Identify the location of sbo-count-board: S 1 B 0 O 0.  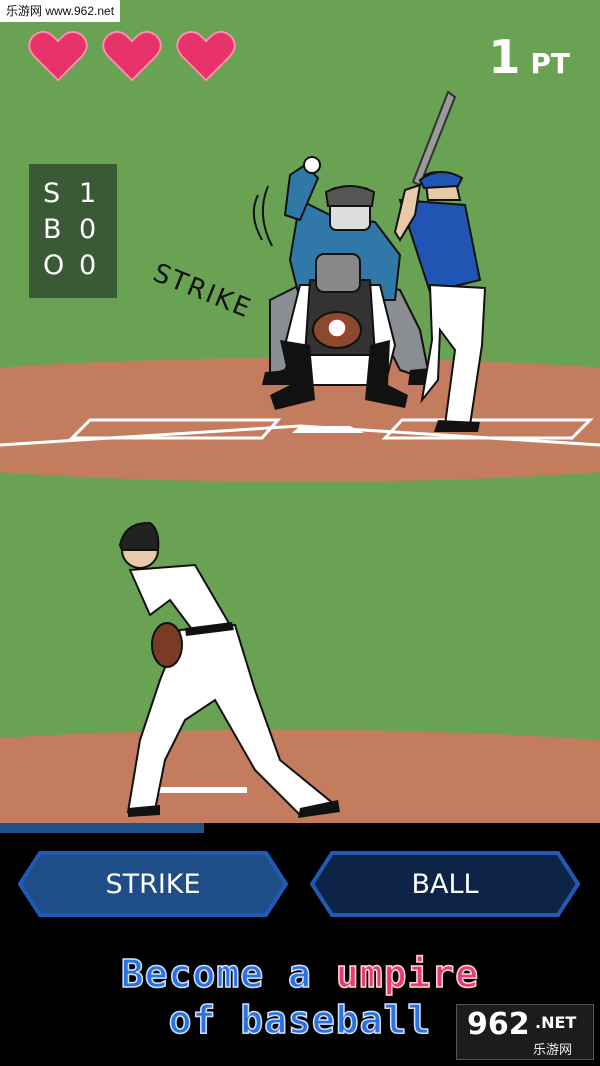
(73, 231).